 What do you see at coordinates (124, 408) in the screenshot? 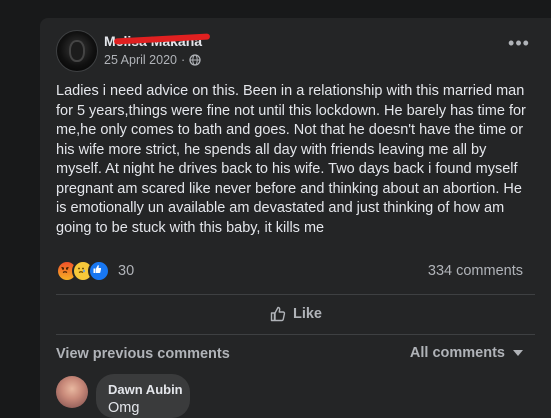
I see `comment-text: Omg` at bounding box center [124, 408].